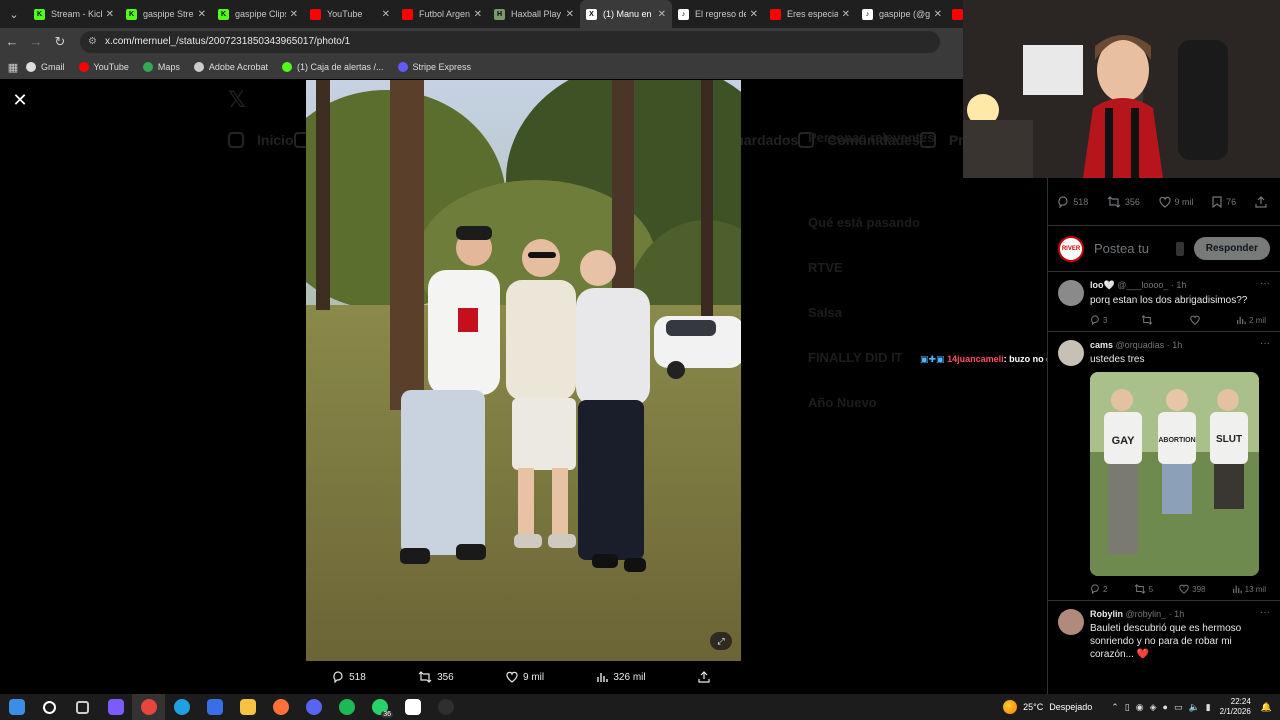 This screenshot has height=720, width=1280. Describe the element at coordinates (442, 14) in the screenshot. I see `browser-tab: Futbol Argentino ✕` at that location.